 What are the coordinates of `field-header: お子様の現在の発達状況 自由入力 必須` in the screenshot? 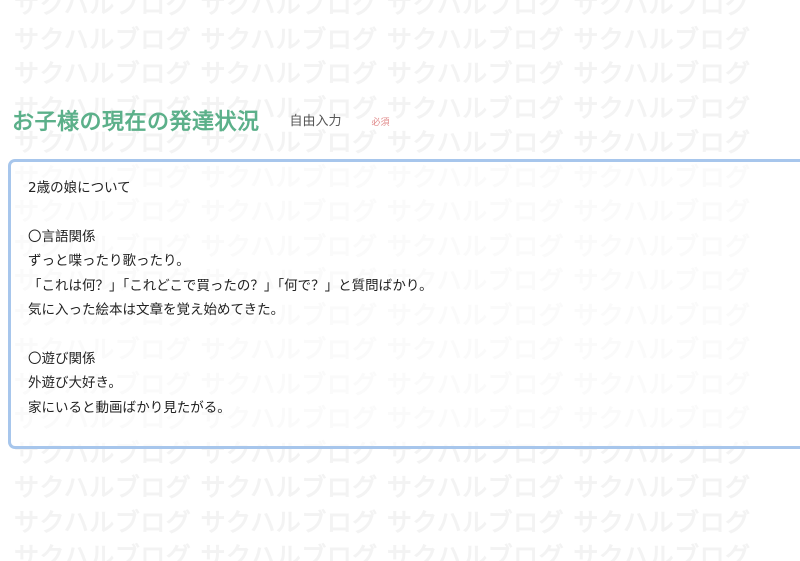 It's located at (201, 120).